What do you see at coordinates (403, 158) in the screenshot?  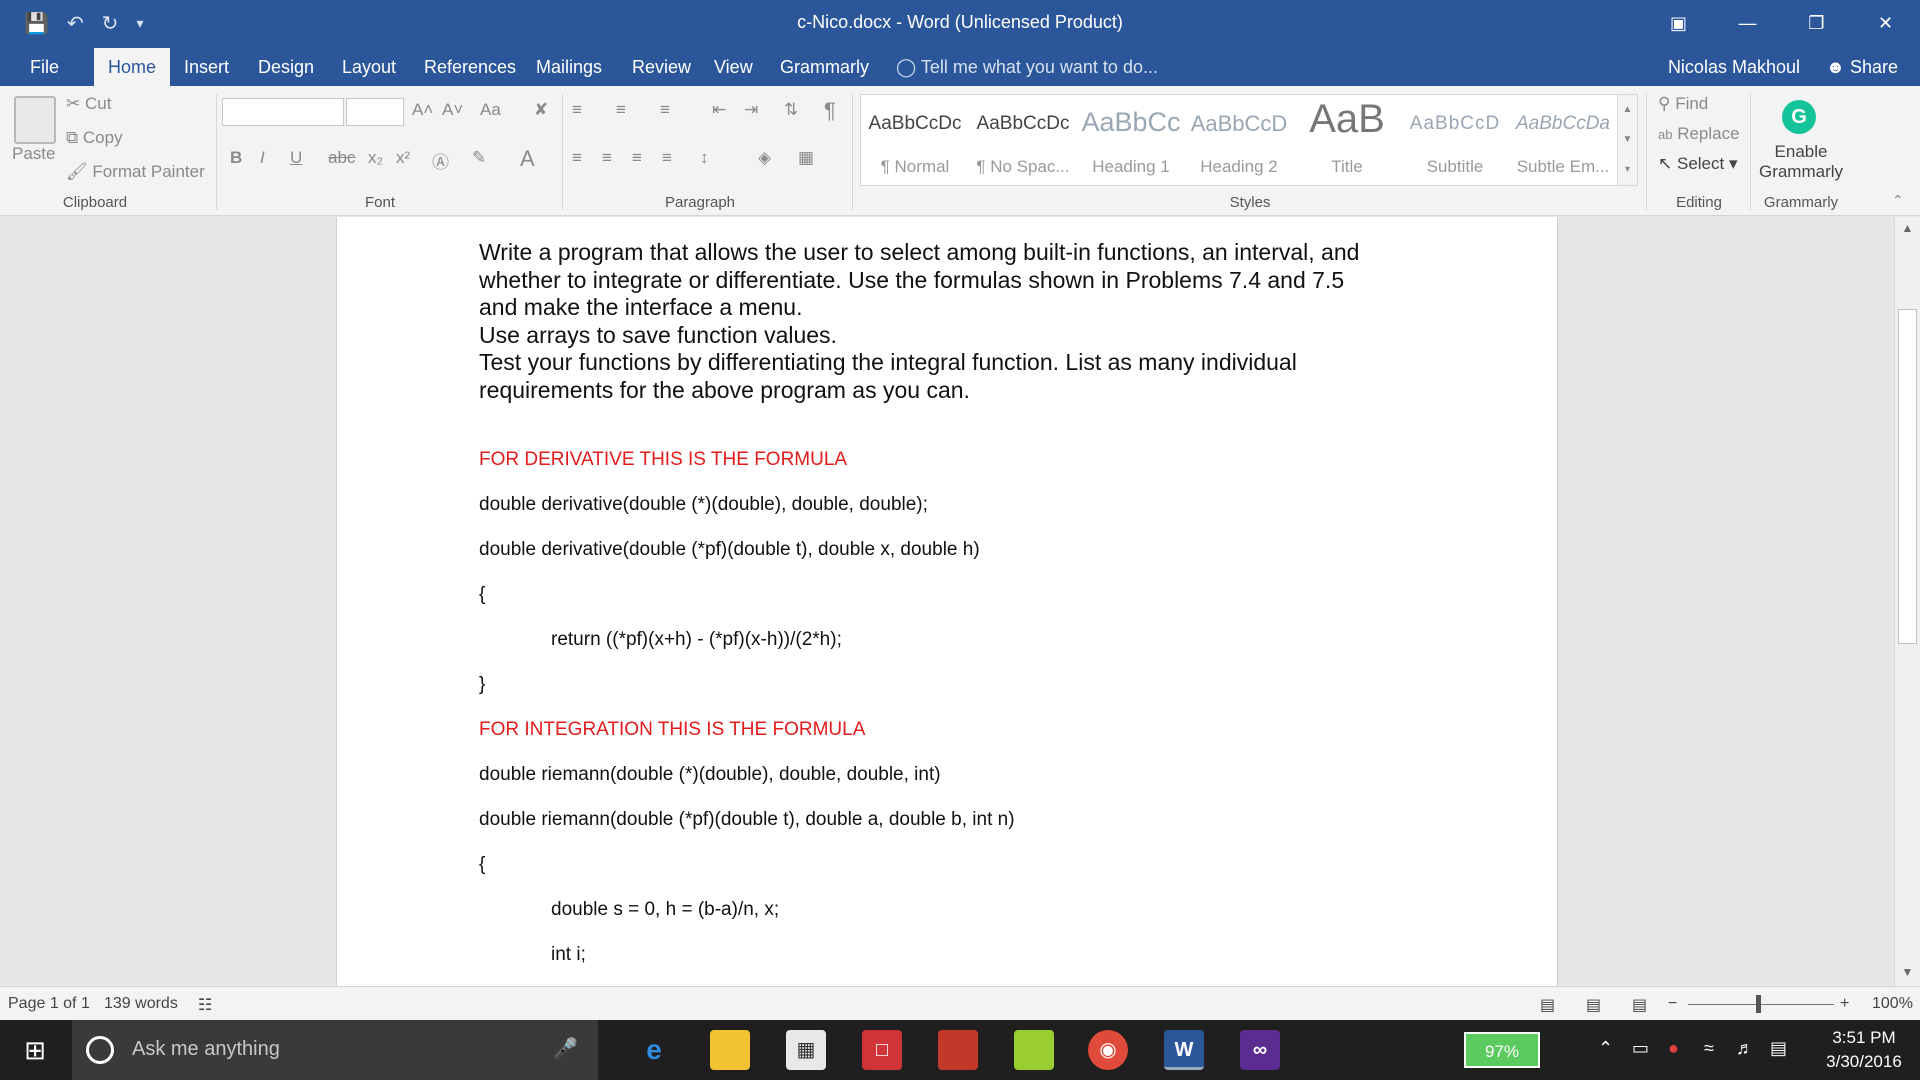 I see `superscript-button: x²` at bounding box center [403, 158].